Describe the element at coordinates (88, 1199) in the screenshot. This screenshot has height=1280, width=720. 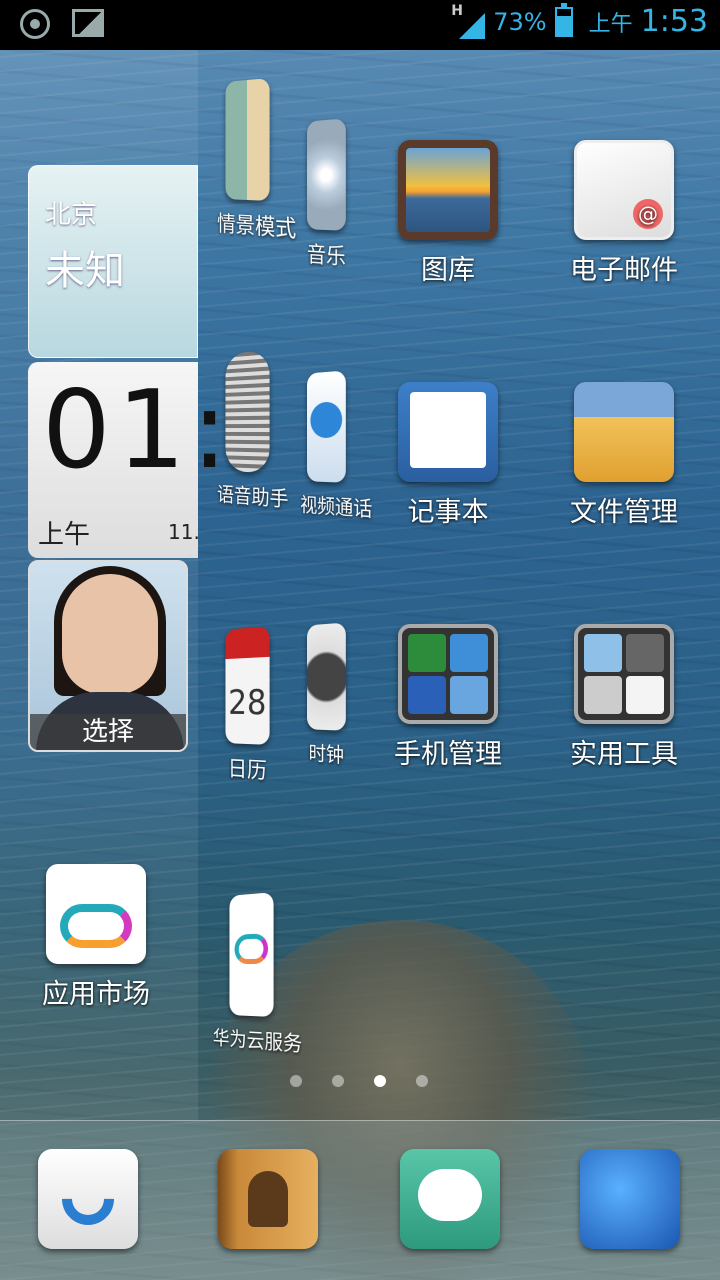
I see `phone-icon` at that location.